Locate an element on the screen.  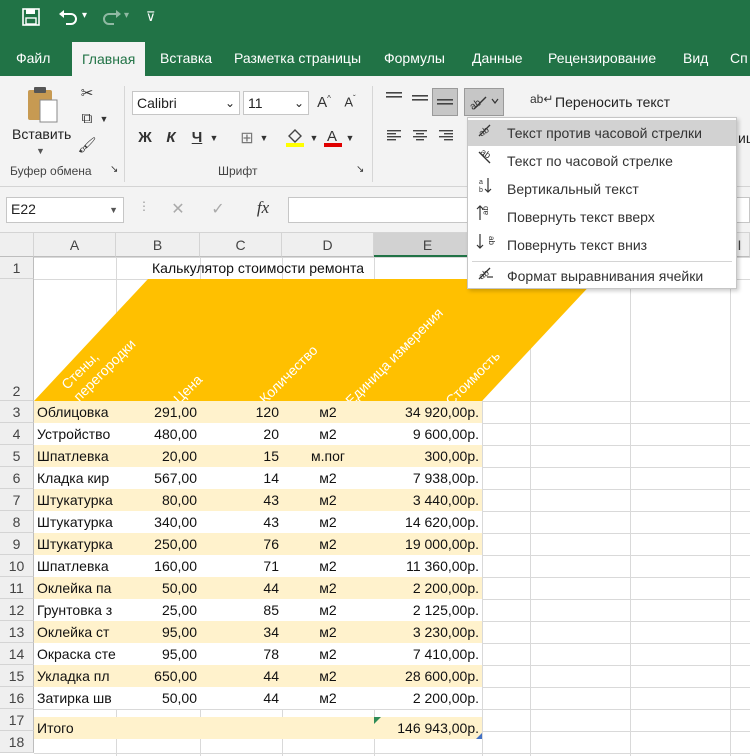
tab-data: Данные is located at coordinates (497, 58).